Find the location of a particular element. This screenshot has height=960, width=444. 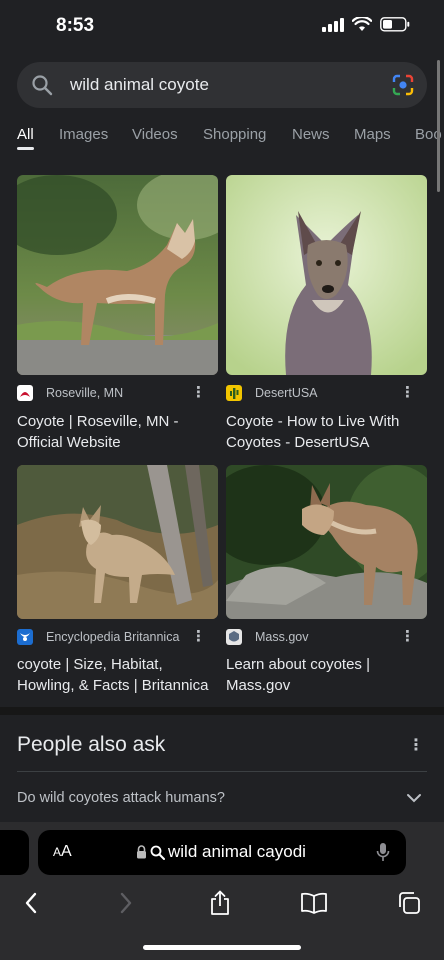

tab-all: All is located at coordinates (25, 134).